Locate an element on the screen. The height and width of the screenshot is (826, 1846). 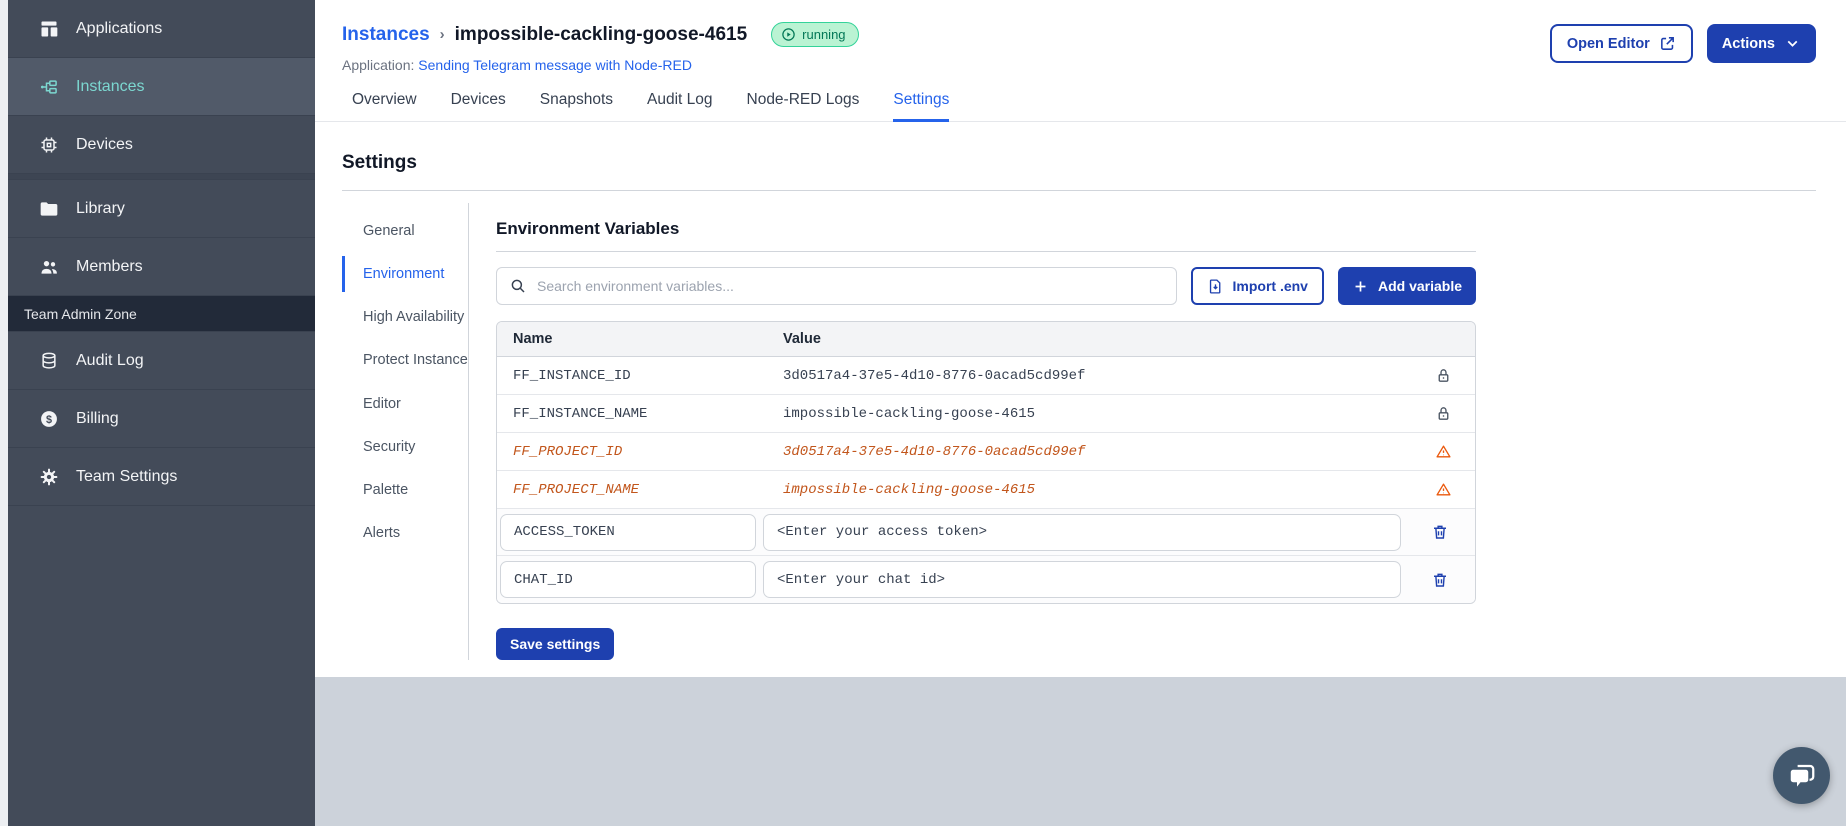
table-header: Name Value is located at coordinates (986, 339).